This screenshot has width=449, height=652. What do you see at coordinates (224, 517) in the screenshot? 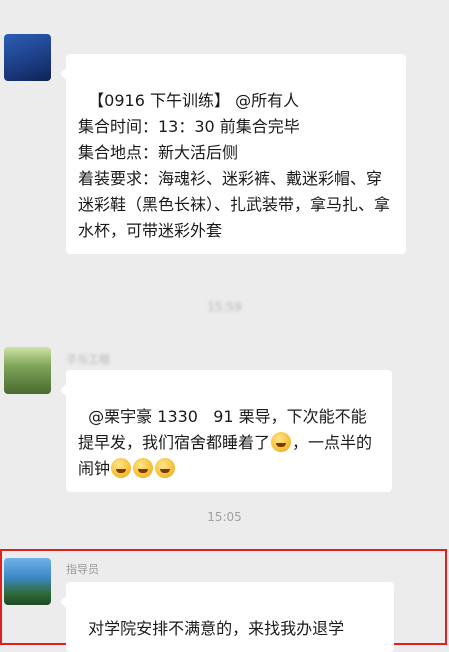
I see `timestamp-2: 15:05` at bounding box center [224, 517].